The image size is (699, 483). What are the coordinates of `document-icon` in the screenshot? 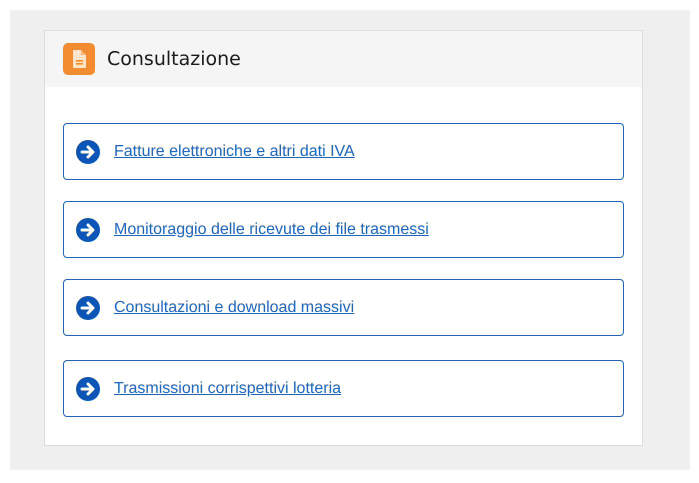 It's located at (79, 59).